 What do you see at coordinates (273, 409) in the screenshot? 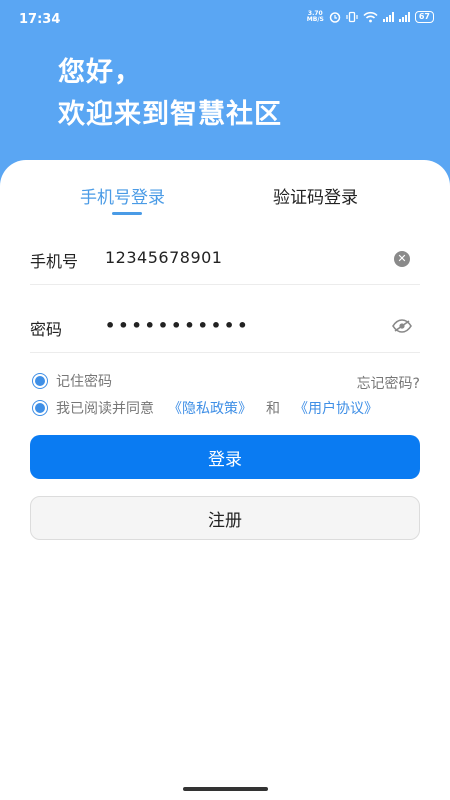
I see `agreement-and: 和` at bounding box center [273, 409].